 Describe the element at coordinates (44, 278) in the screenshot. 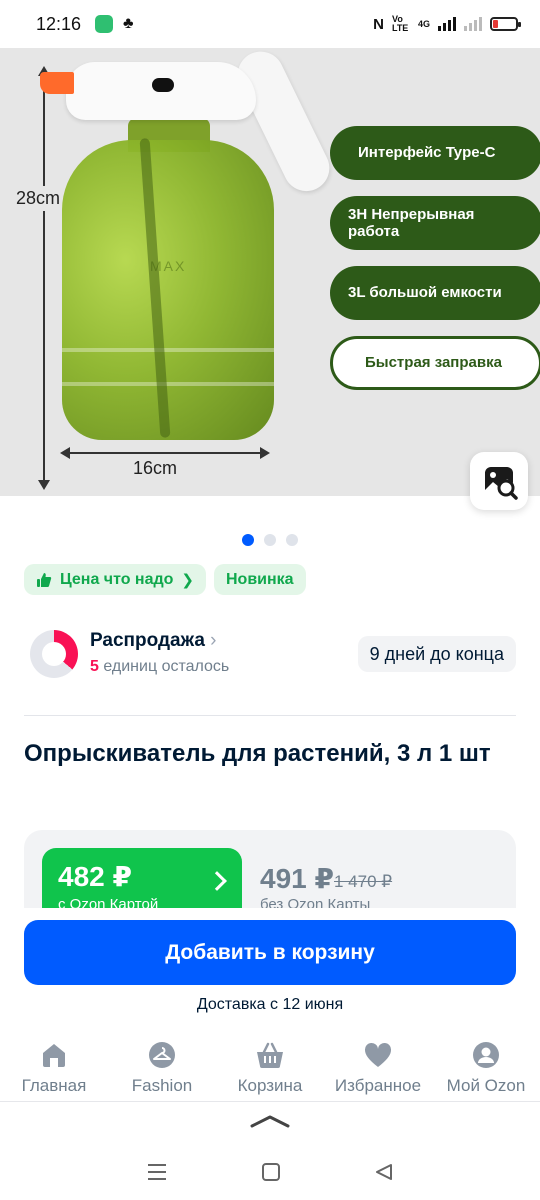

I see `height-dimension-line` at that location.